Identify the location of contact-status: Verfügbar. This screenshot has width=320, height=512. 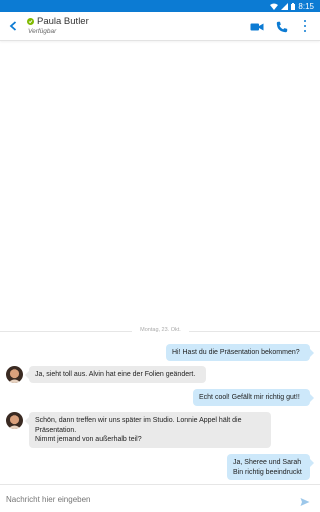
(42, 31).